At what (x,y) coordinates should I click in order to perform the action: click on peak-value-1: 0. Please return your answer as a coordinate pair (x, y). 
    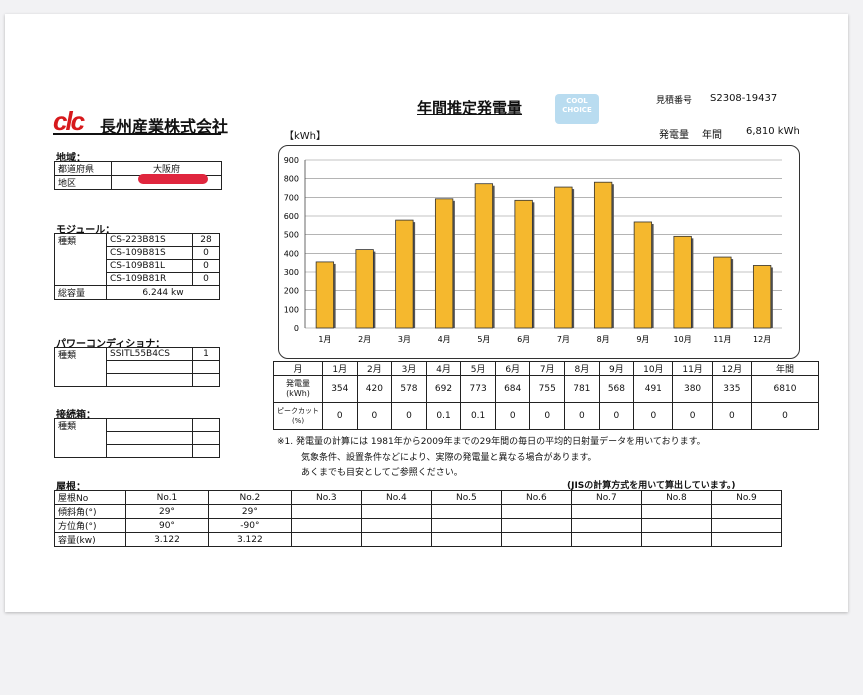
    Looking at the image, I should click on (340, 416).